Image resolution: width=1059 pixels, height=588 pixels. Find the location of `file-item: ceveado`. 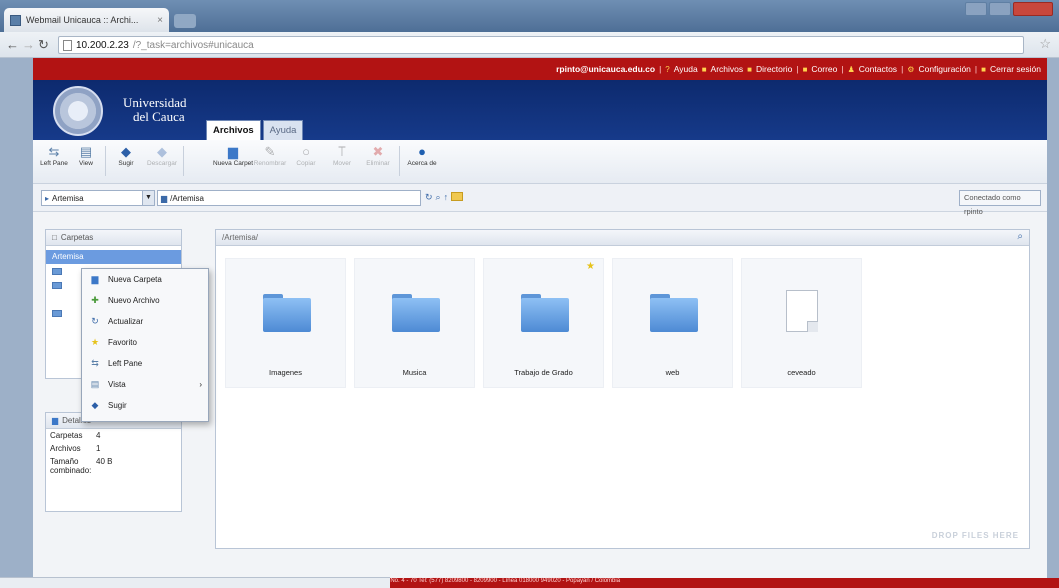

file-item: ceveado is located at coordinates (801, 323).